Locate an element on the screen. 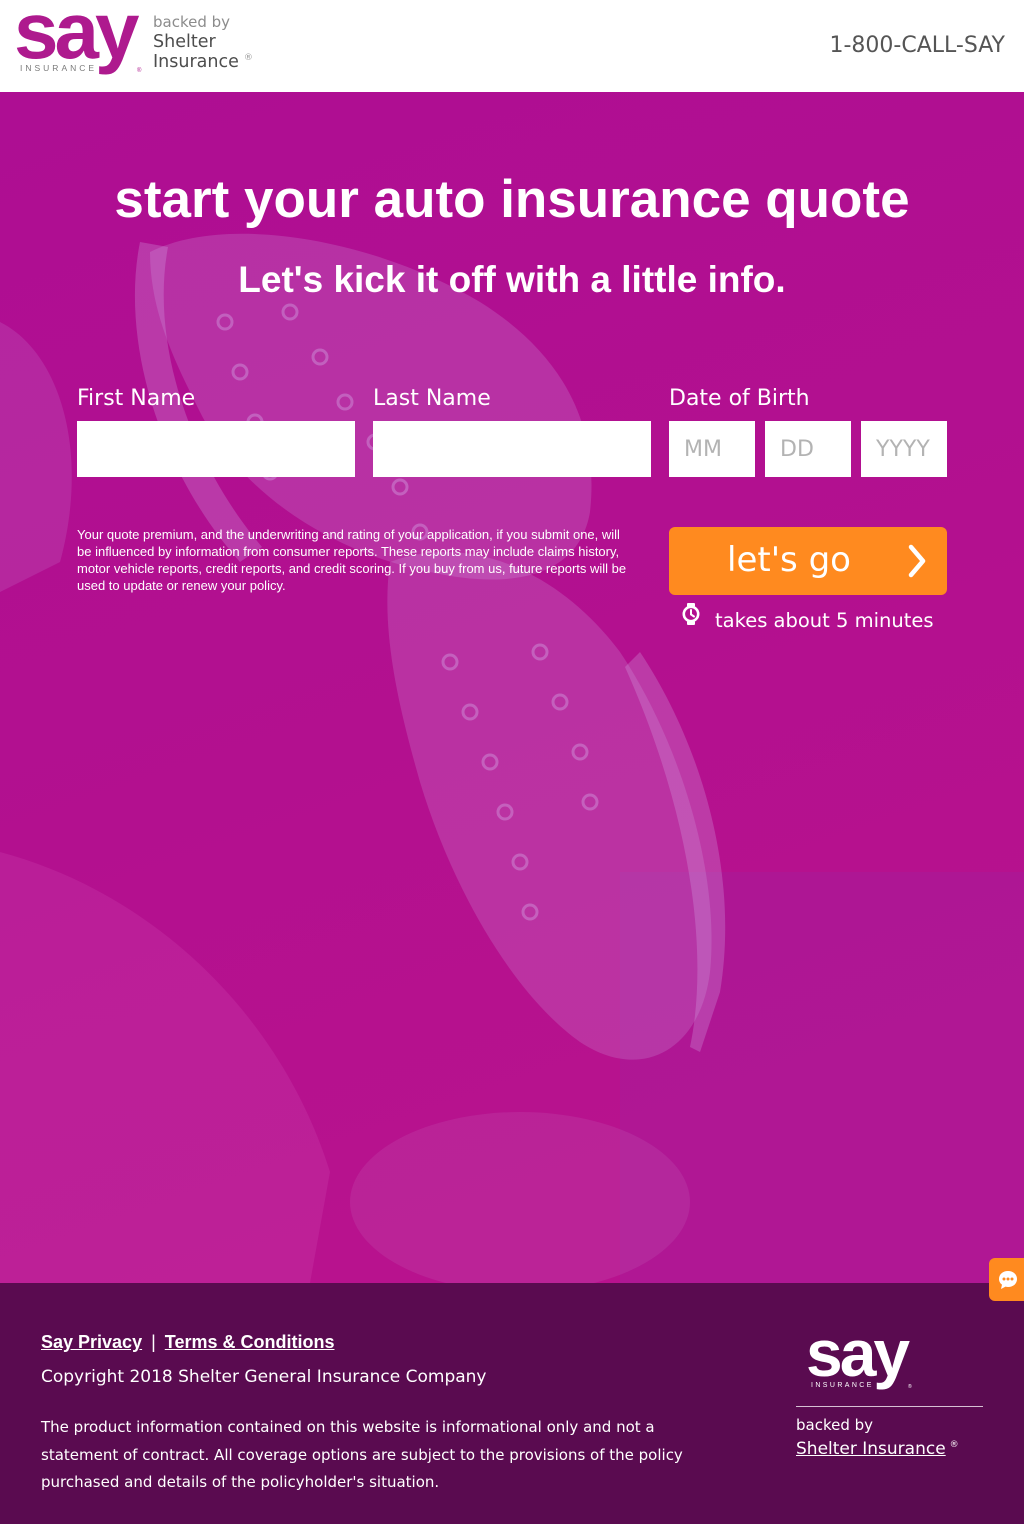 The width and height of the screenshot is (1024, 1524). dob-month-input is located at coordinates (712, 449).